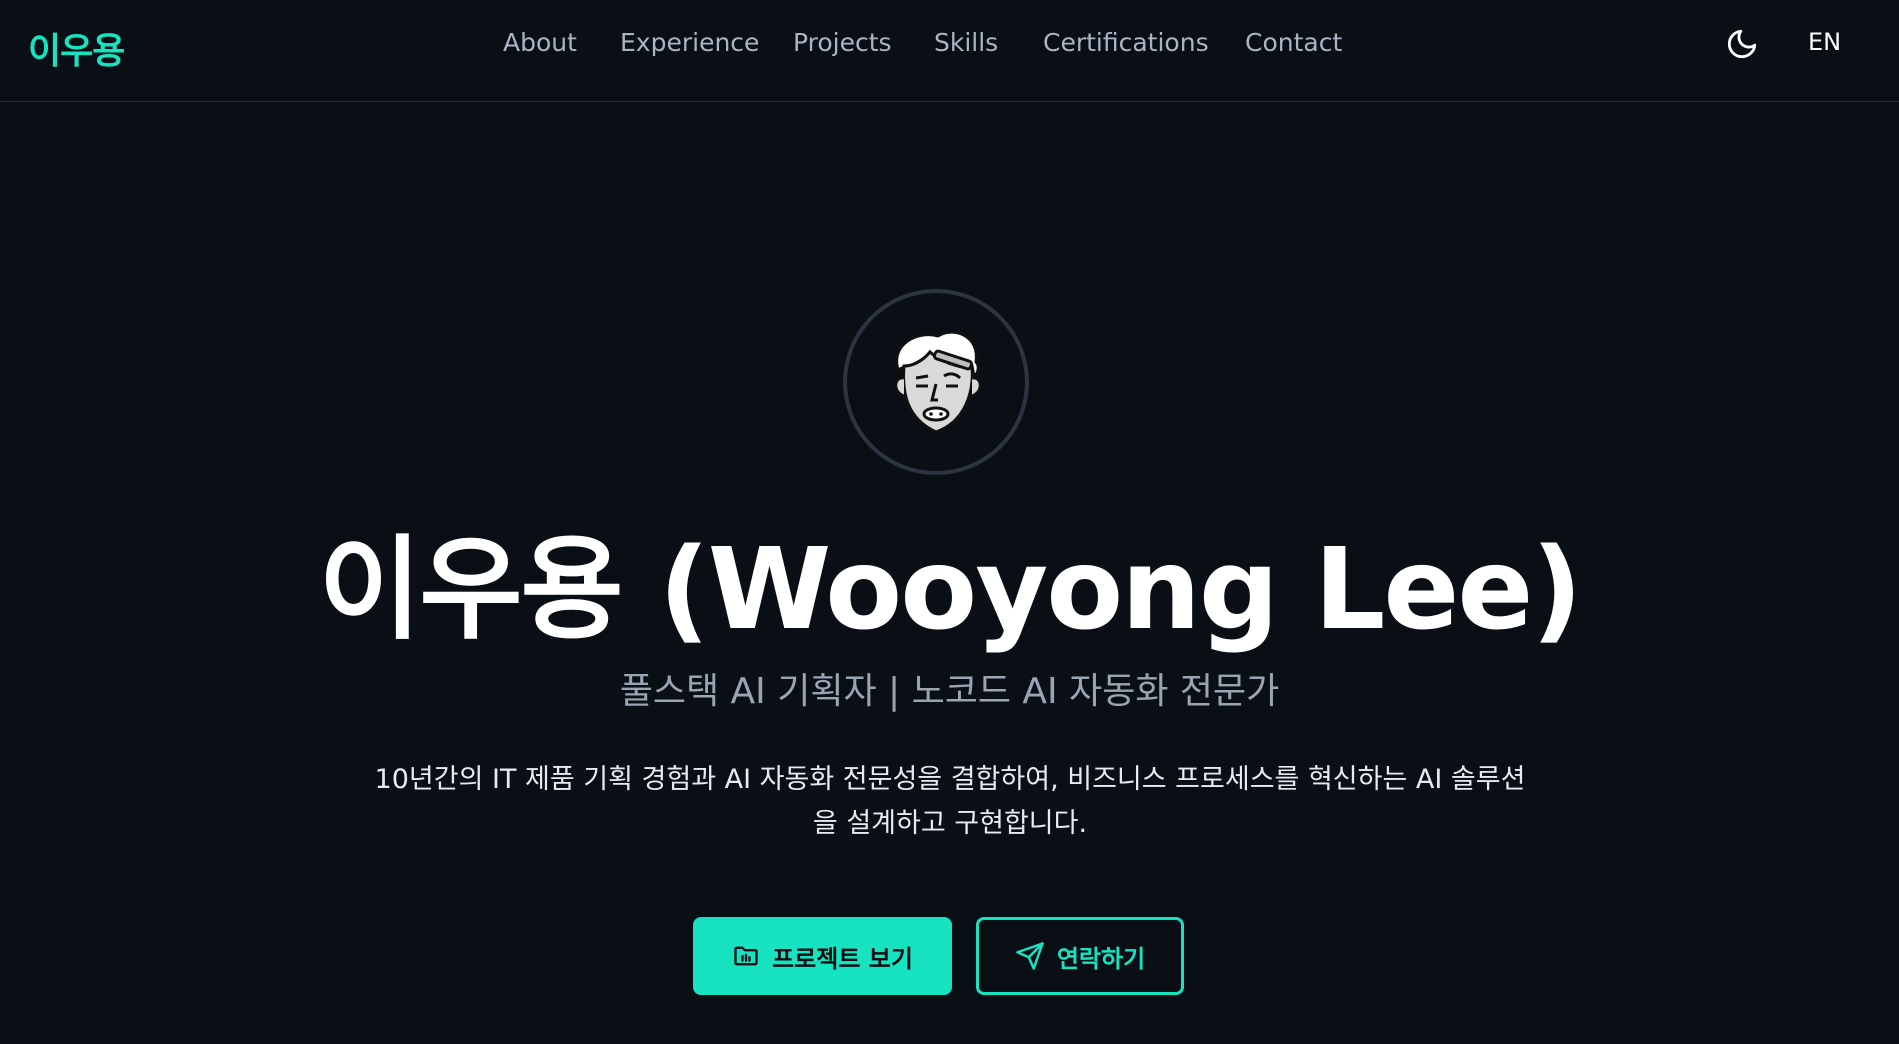 Image resolution: width=1899 pixels, height=1044 pixels. What do you see at coordinates (1101, 958) in the screenshot?
I see `contact-label: 연락하기` at bounding box center [1101, 958].